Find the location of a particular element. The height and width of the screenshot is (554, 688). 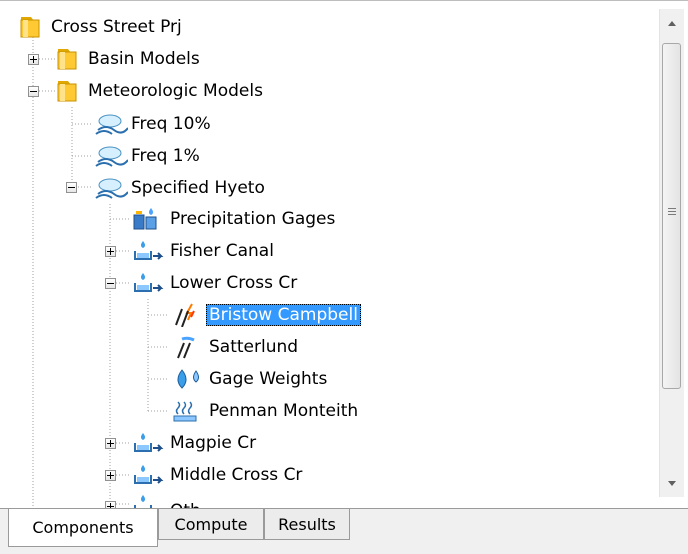

tree-node-label: Gage Weights is located at coordinates (268, 379).